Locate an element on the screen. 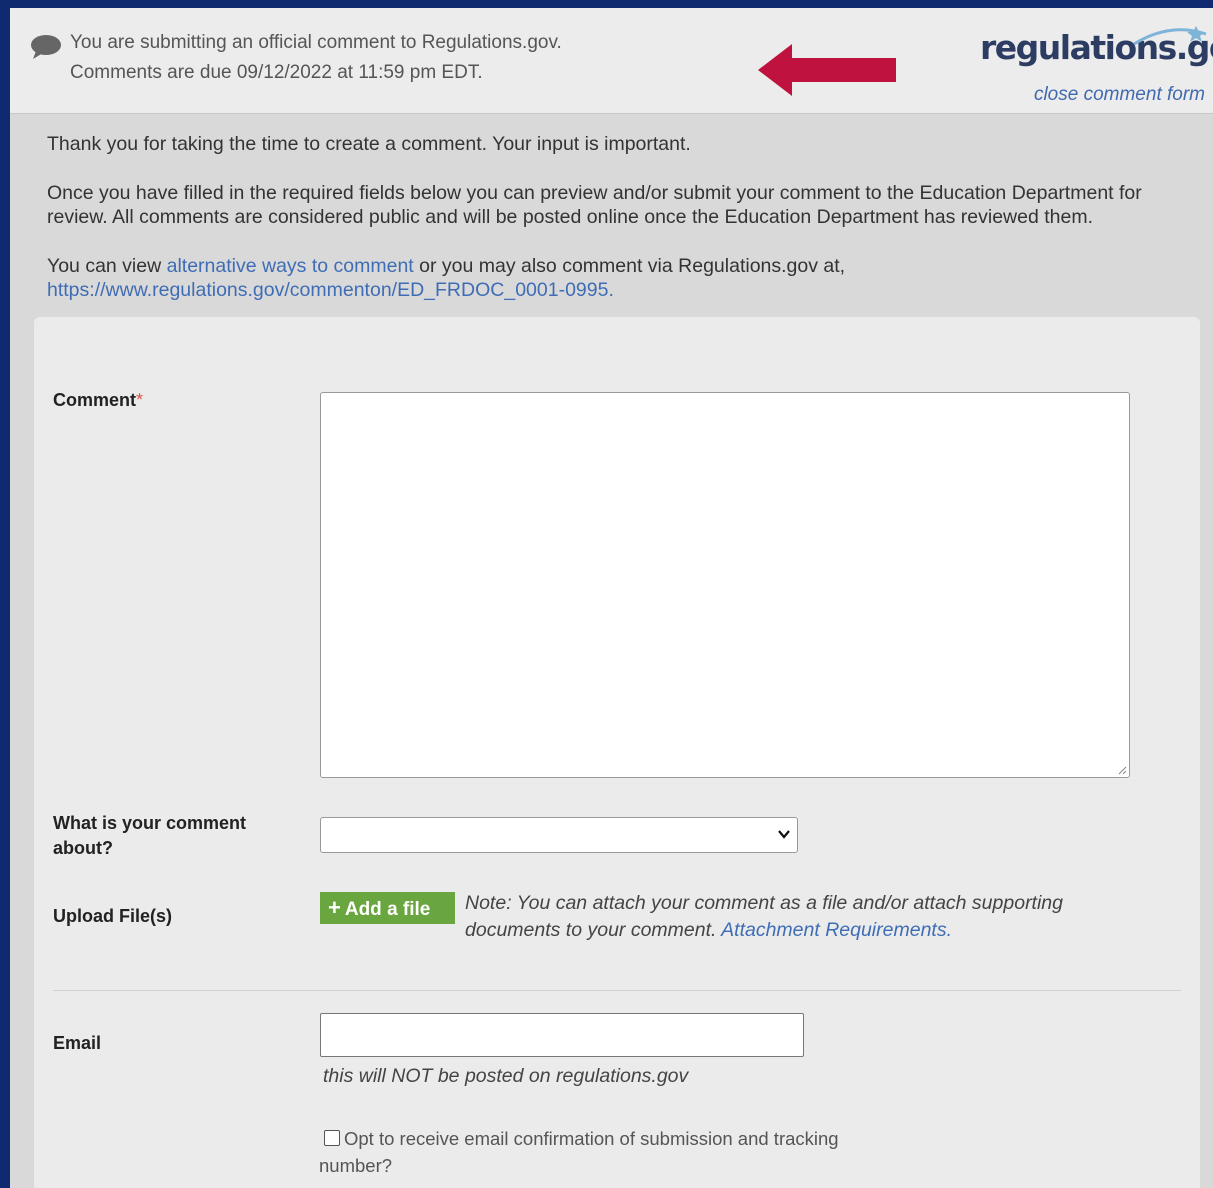  email-field is located at coordinates (562, 1035).